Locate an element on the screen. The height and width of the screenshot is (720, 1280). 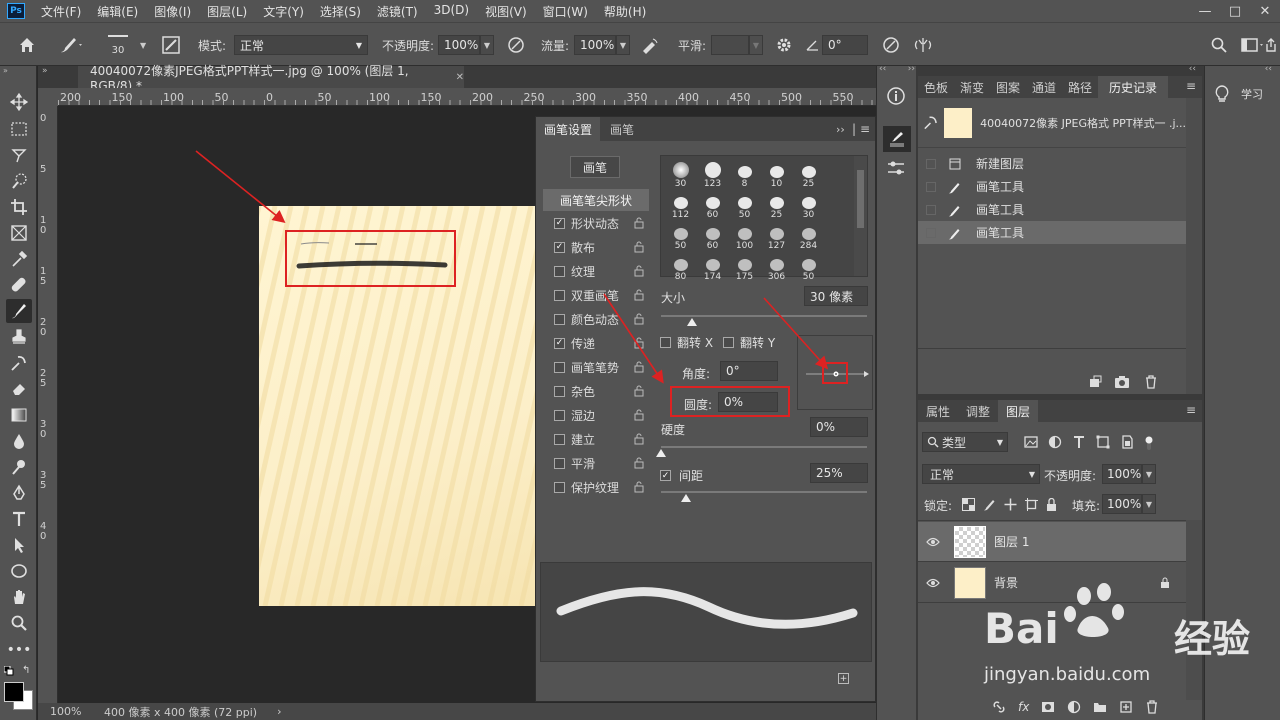
spacing-checkbox: ✓ 间距 is located at coordinates (681, 475).